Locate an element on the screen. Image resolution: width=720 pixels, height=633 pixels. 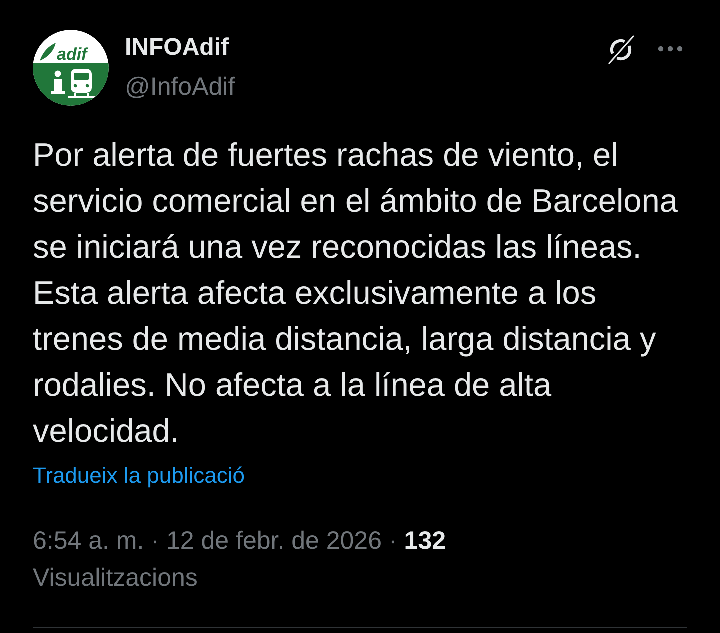
view-count: 132 is located at coordinates (425, 541).